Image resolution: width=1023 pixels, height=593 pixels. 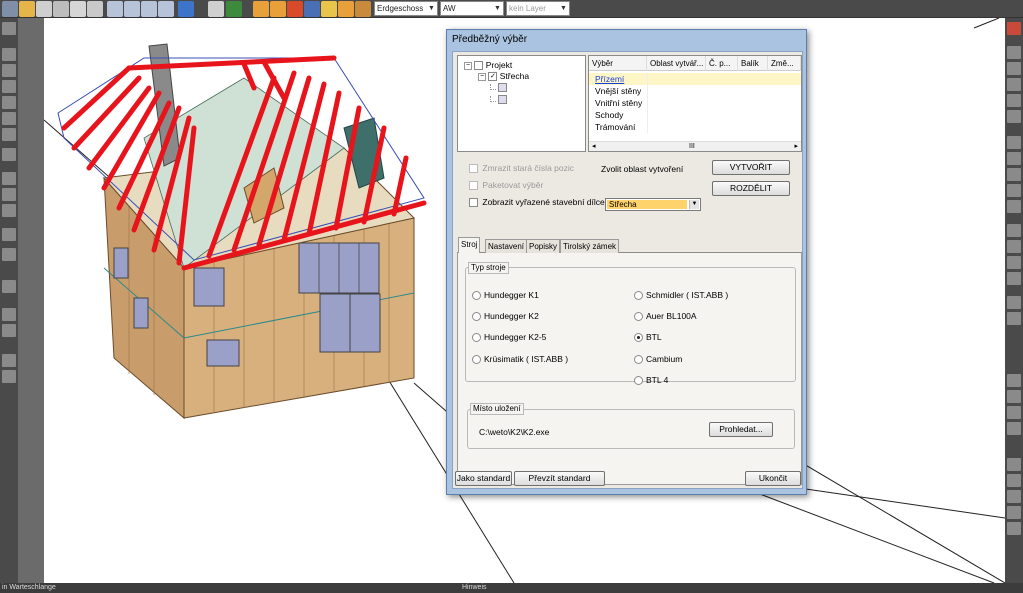 I want to click on tab-machine: Stroj, so click(x=469, y=245).